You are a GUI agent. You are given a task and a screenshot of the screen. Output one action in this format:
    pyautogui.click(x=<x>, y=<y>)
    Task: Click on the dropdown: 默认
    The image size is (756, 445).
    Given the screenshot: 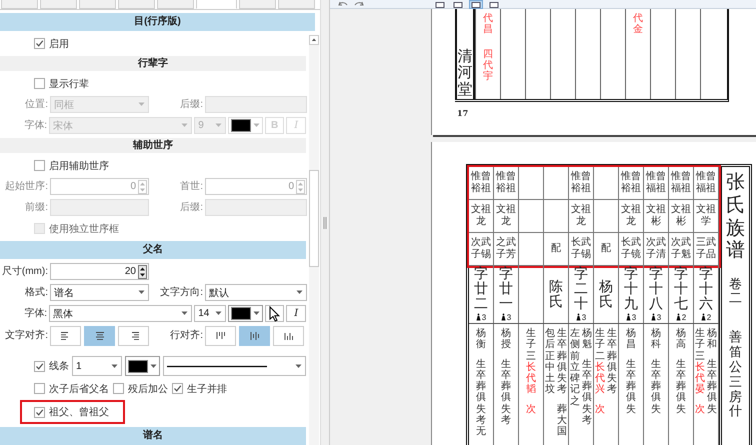 What is the action you would take?
    pyautogui.click(x=256, y=292)
    